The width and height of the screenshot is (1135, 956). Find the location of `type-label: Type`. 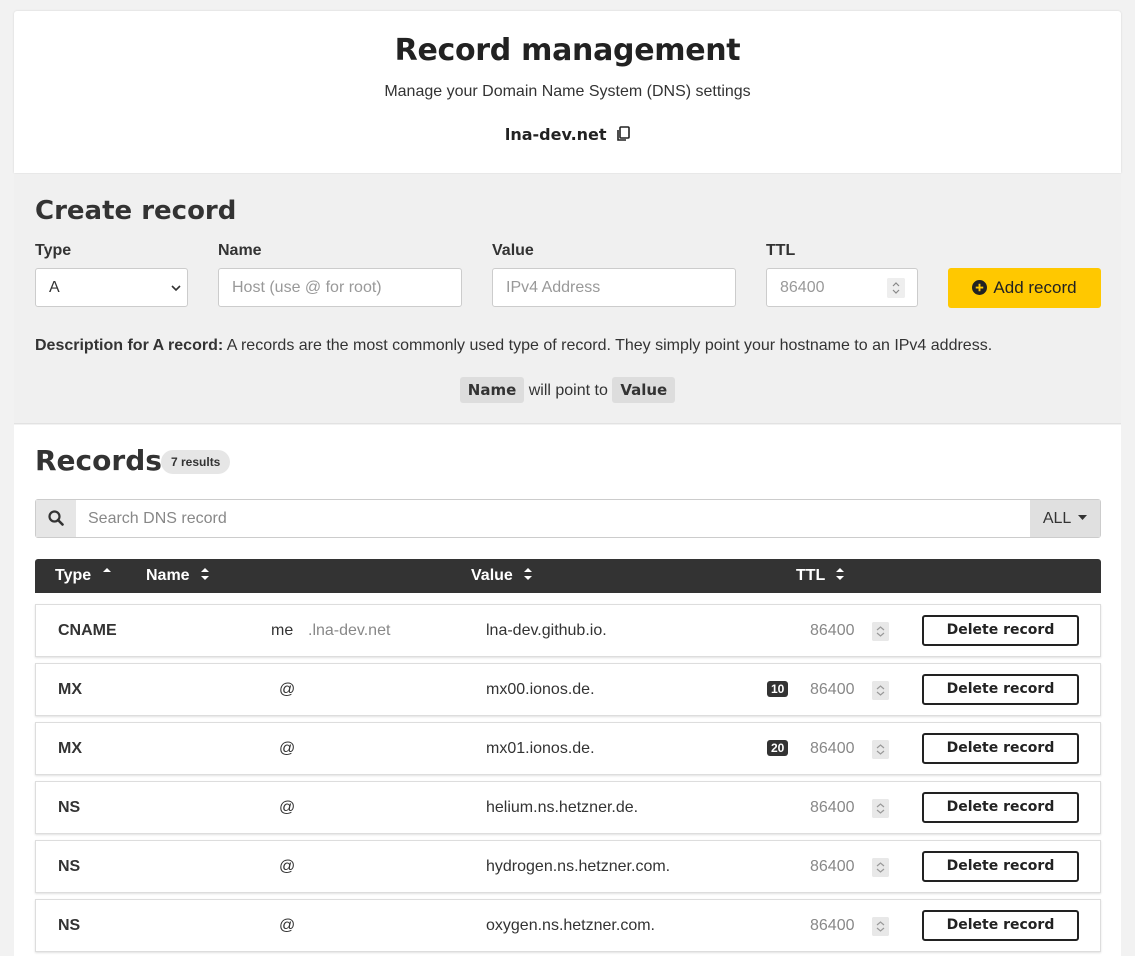

type-label: Type is located at coordinates (53, 250).